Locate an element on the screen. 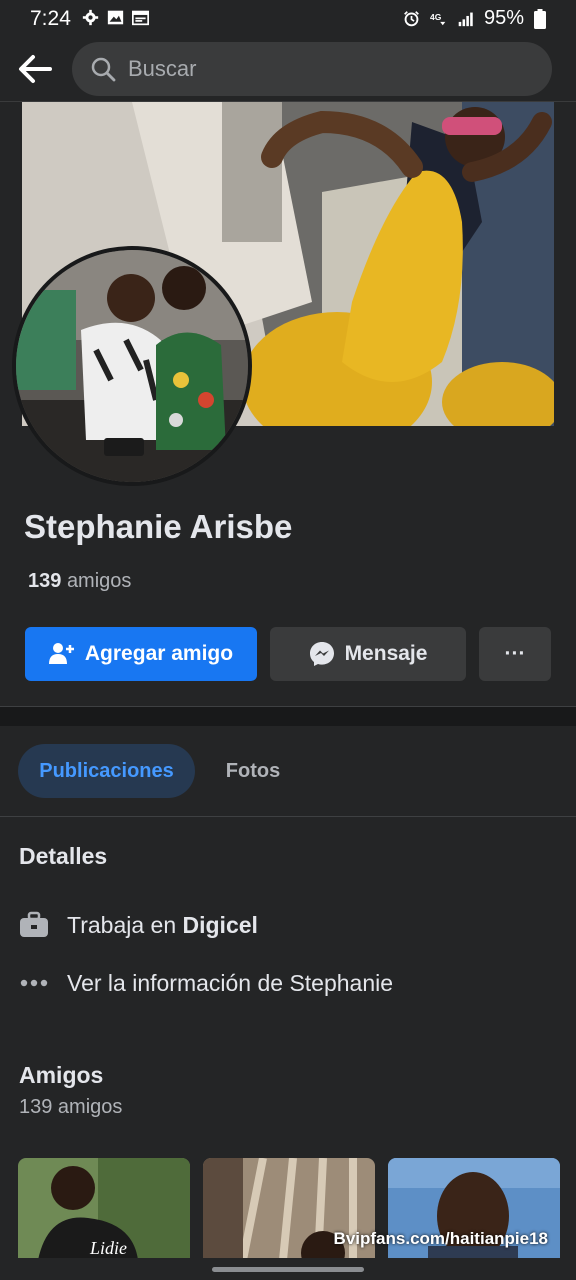 Image resolution: width=576 pixels, height=1280 pixels. battery-icon is located at coordinates (540, 18).